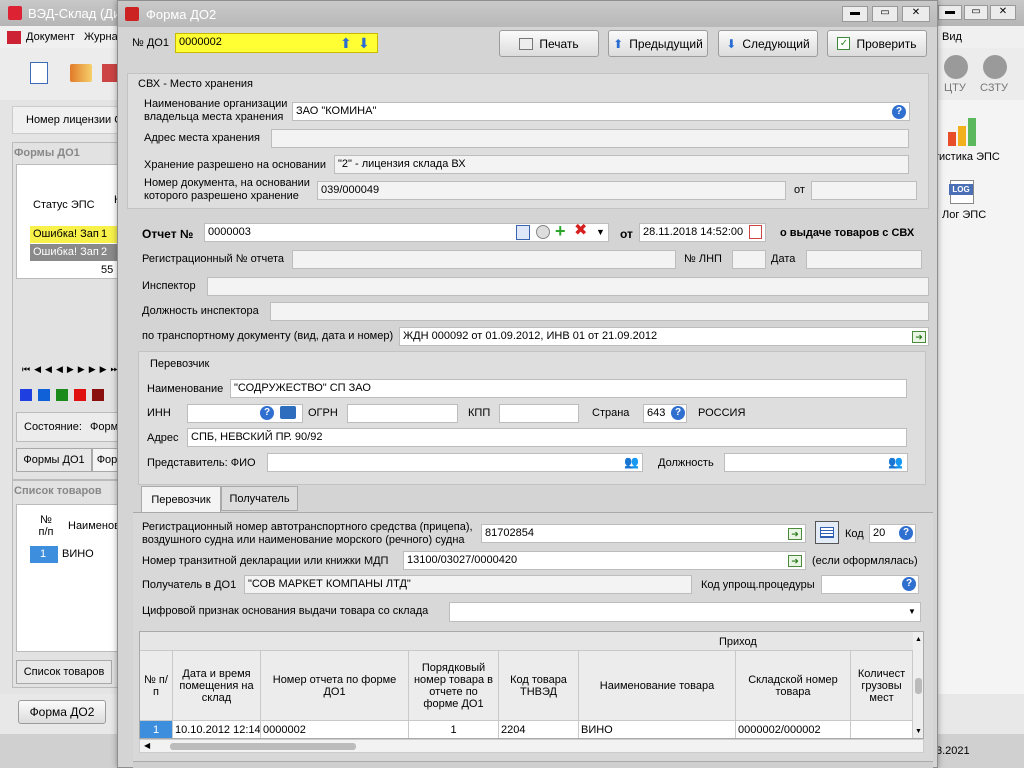  I want to click on dialog-minimize-button: ▬, so click(855, 14).